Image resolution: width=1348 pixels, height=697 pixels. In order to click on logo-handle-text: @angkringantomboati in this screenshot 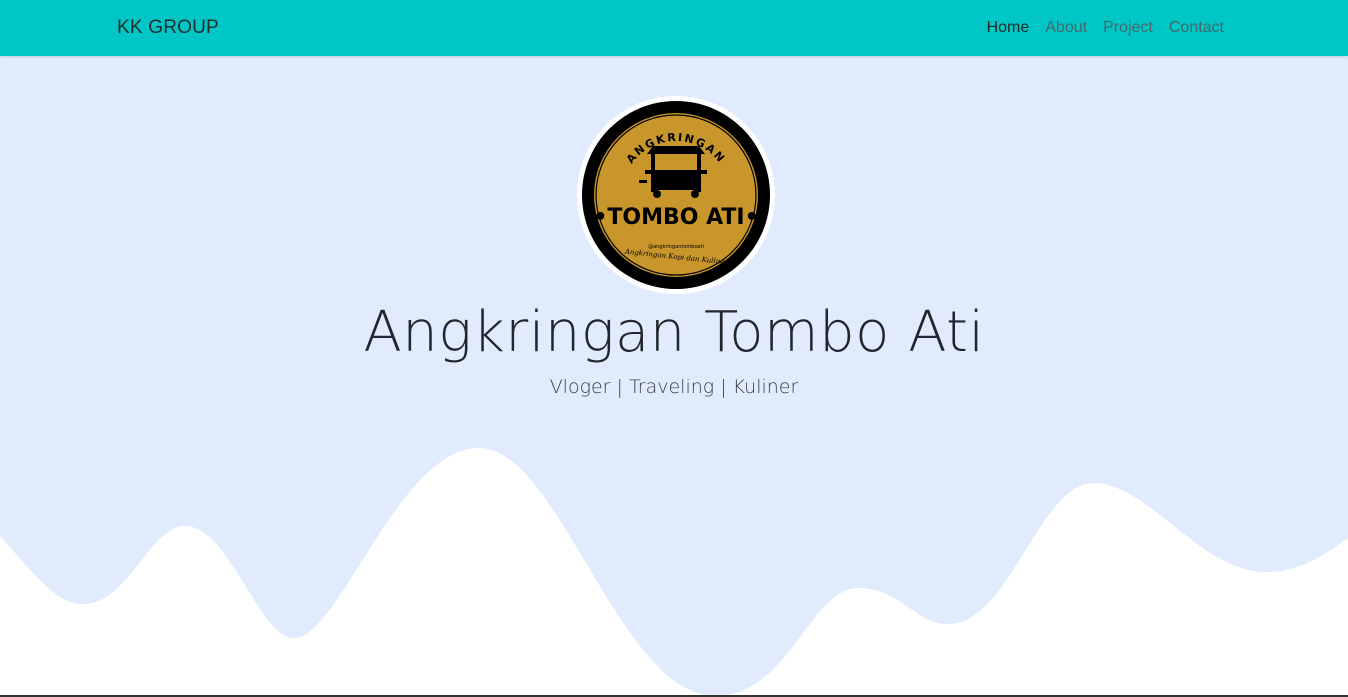, I will do `click(676, 247)`.